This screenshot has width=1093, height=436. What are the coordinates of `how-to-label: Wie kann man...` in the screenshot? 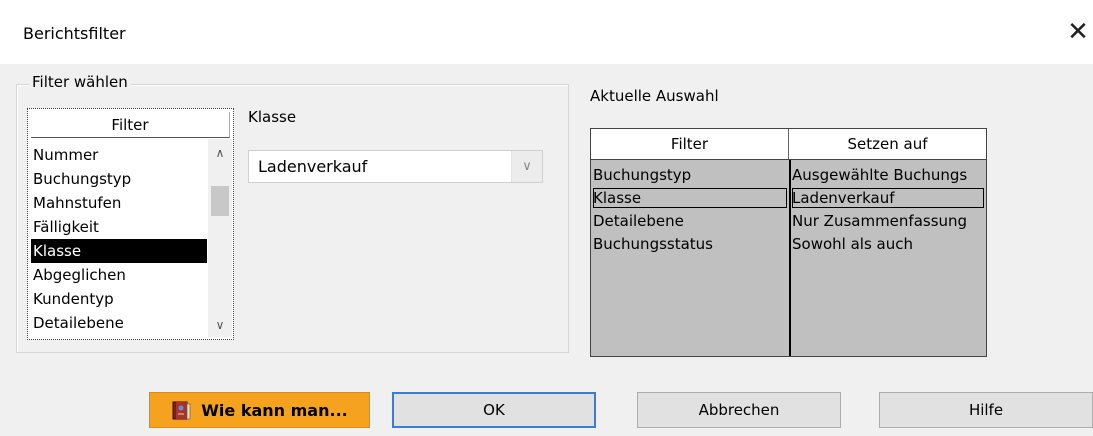 It's located at (274, 410).